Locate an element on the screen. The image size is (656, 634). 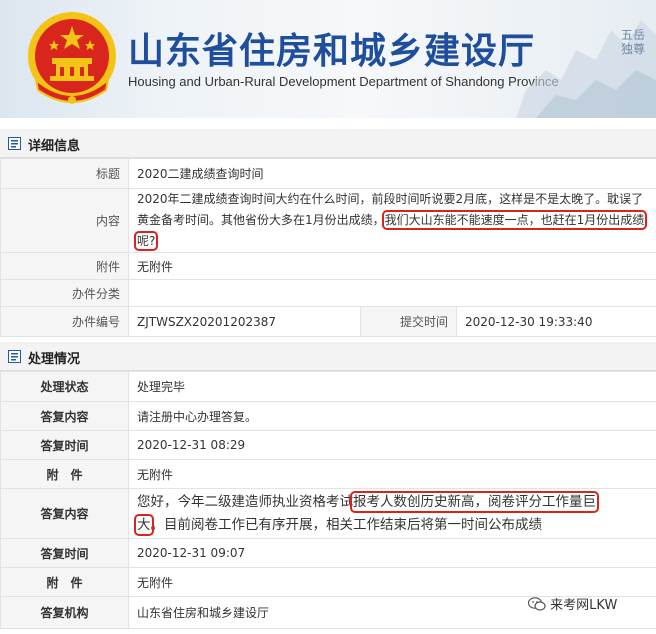
reply2-highlight: 报考人数创历史新高，阅卷评分工作量巨 is located at coordinates (474, 501).